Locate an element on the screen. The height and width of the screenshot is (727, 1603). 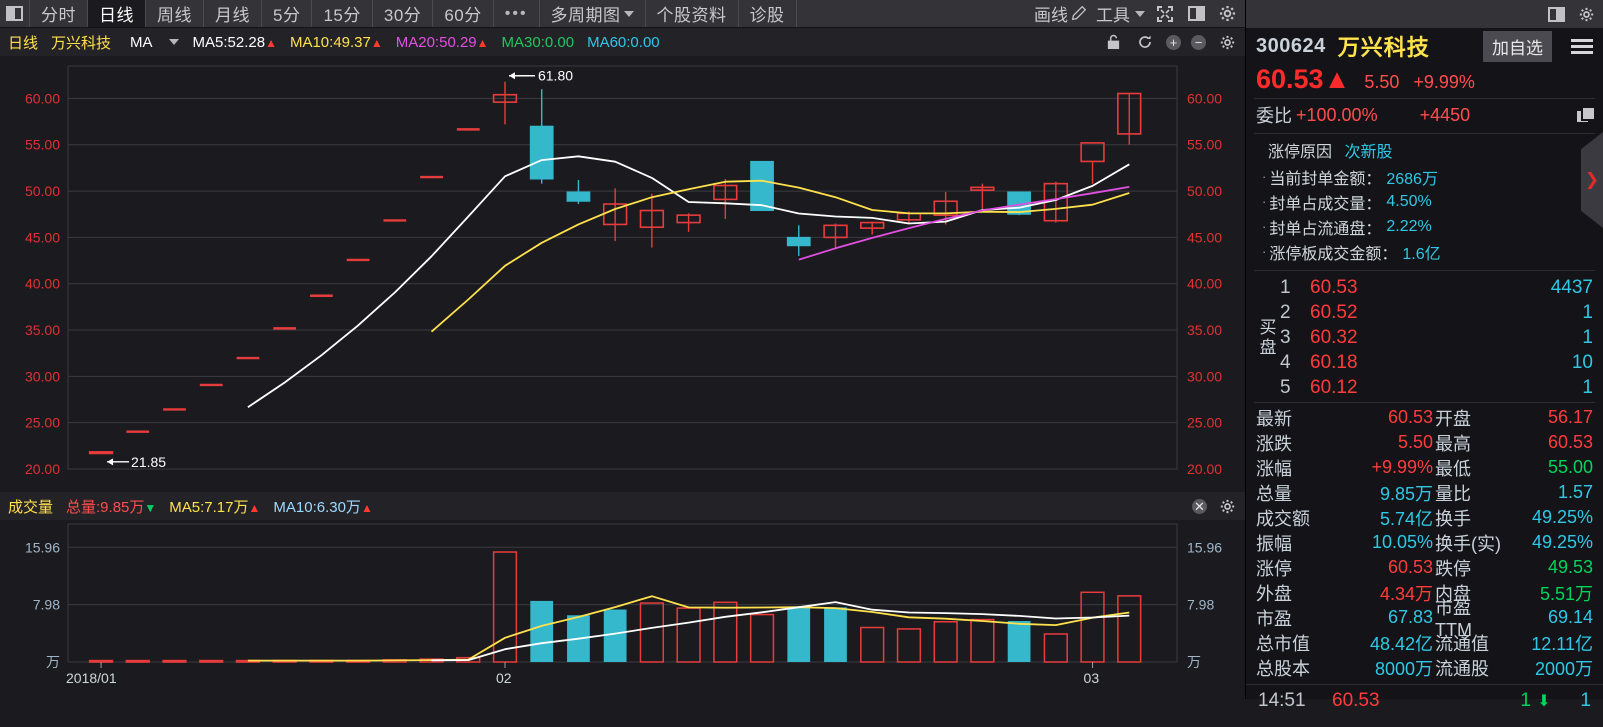
price-change: 5.50 is located at coordinates (1382, 82).